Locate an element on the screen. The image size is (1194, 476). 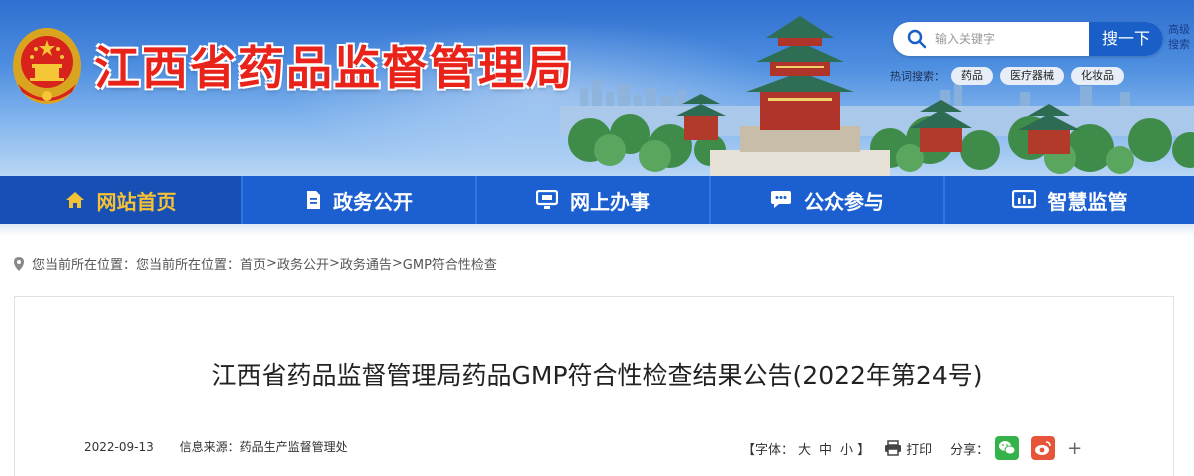
home-icon is located at coordinates (74, 200).